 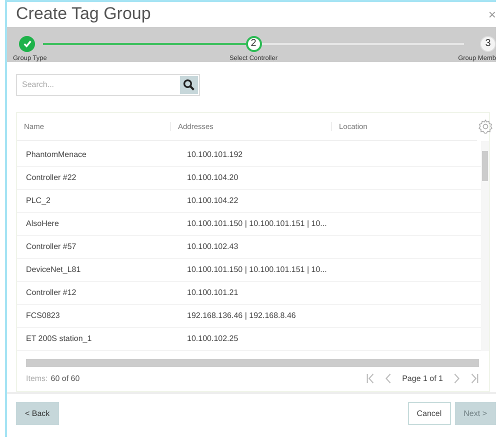 What do you see at coordinates (389, 378) in the screenshot?
I see `previous-page-icon` at bounding box center [389, 378].